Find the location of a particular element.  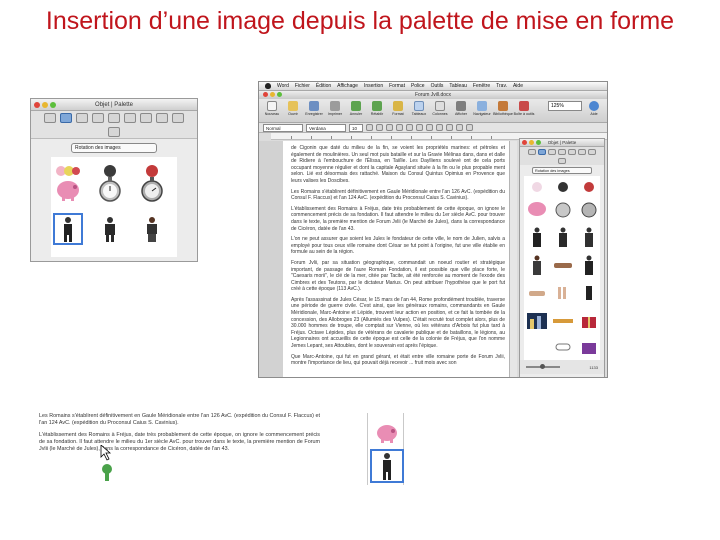

hand-pen-clip is located at coordinates (537, 293).